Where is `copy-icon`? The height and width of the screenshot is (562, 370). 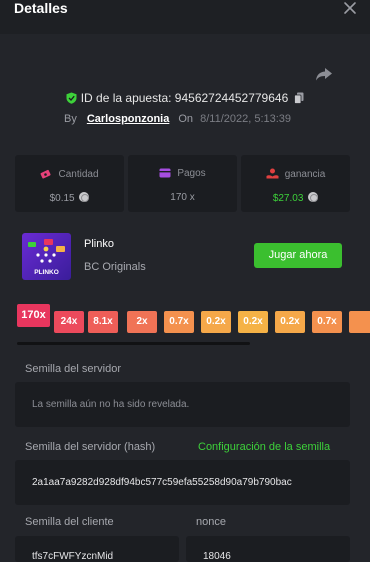
copy-icon is located at coordinates (299, 98).